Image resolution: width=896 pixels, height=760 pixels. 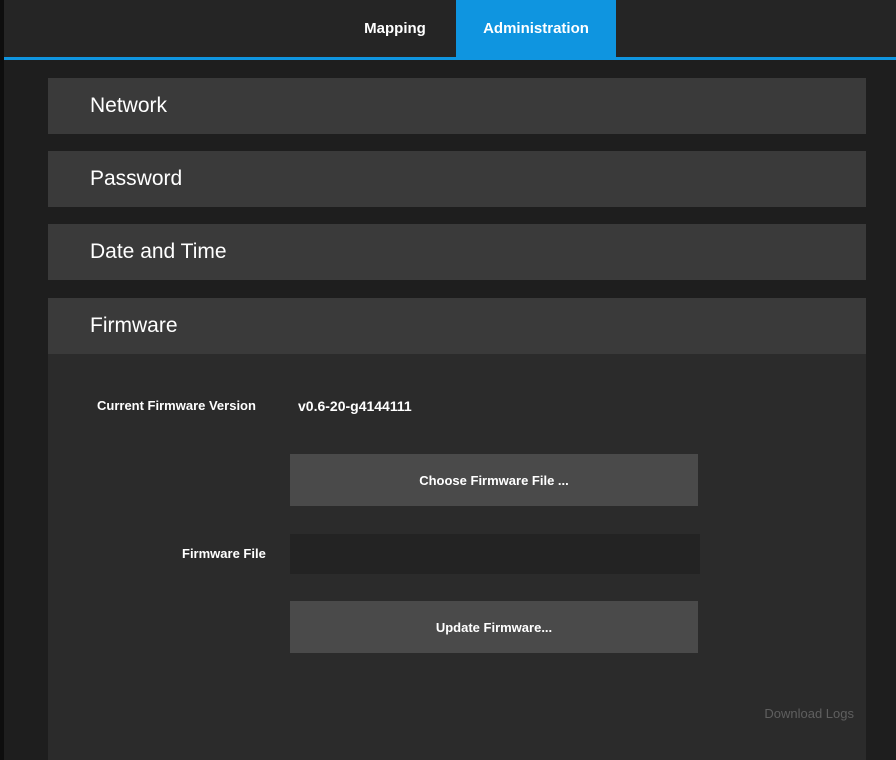 I want to click on top-navigation-bar: Mapping Administration, so click(x=450, y=30).